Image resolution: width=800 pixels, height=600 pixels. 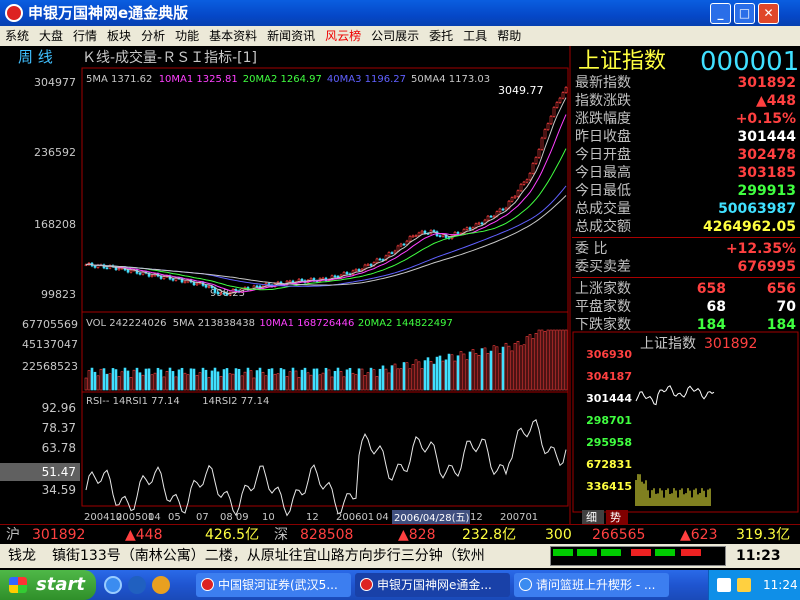 I want to click on info-value: +12.35%, so click(x=760, y=249).